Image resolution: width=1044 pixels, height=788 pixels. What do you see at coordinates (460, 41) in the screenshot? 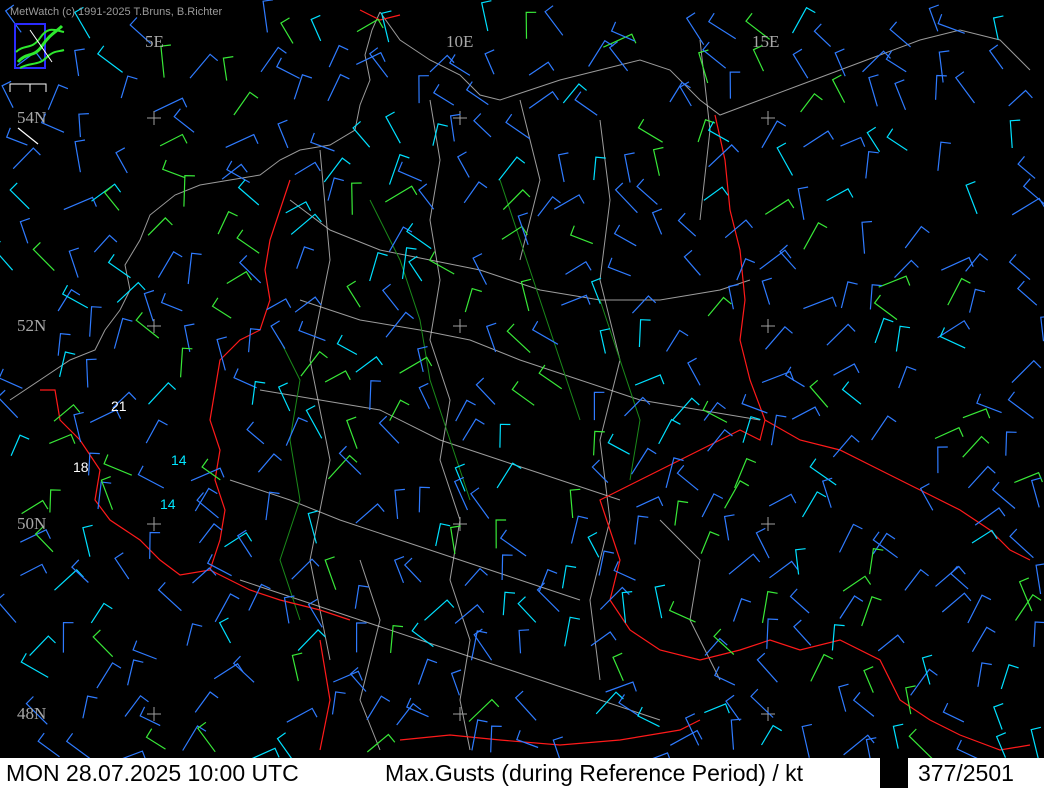
I see `lon-label-10e: 10E` at bounding box center [460, 41].